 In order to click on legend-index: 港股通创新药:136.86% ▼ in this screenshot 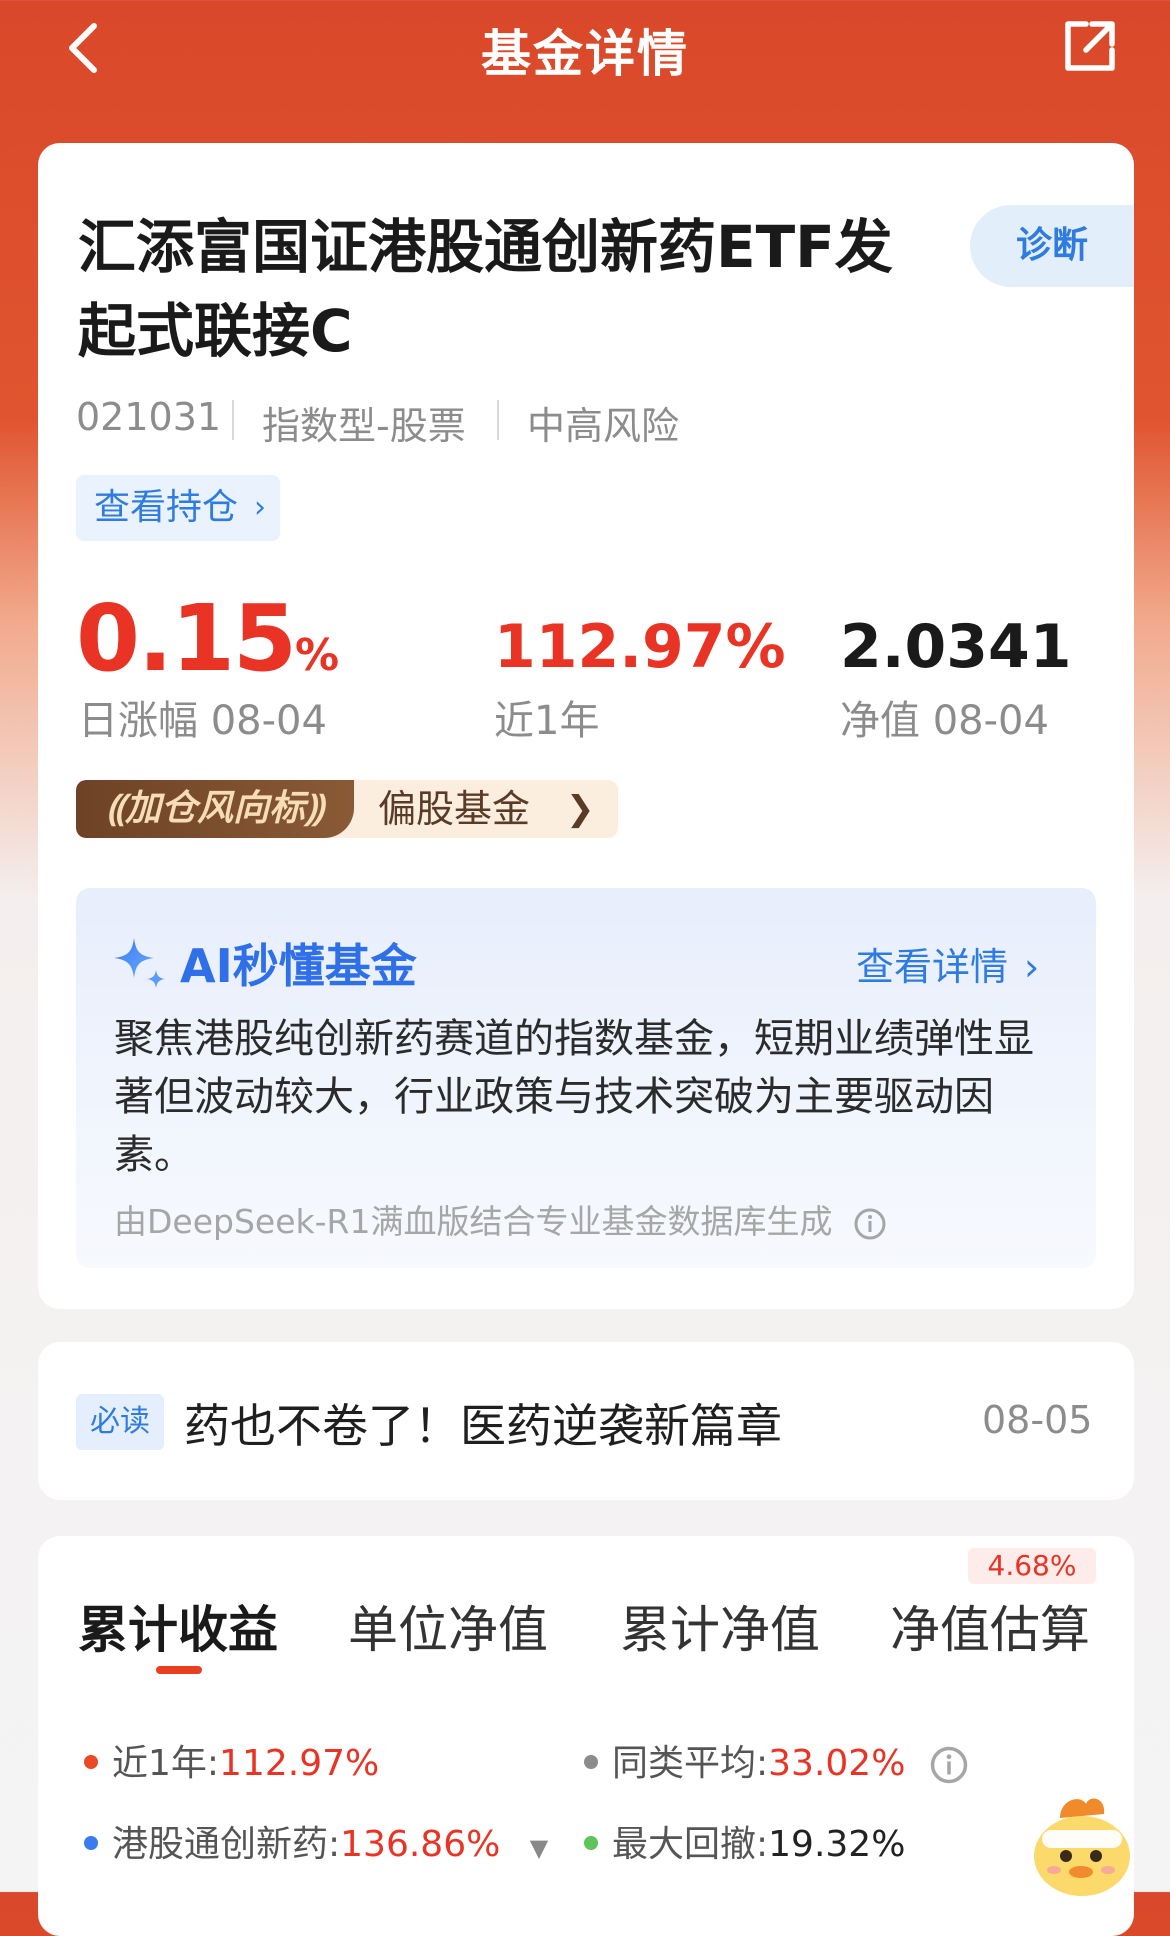, I will do `click(316, 1841)`.